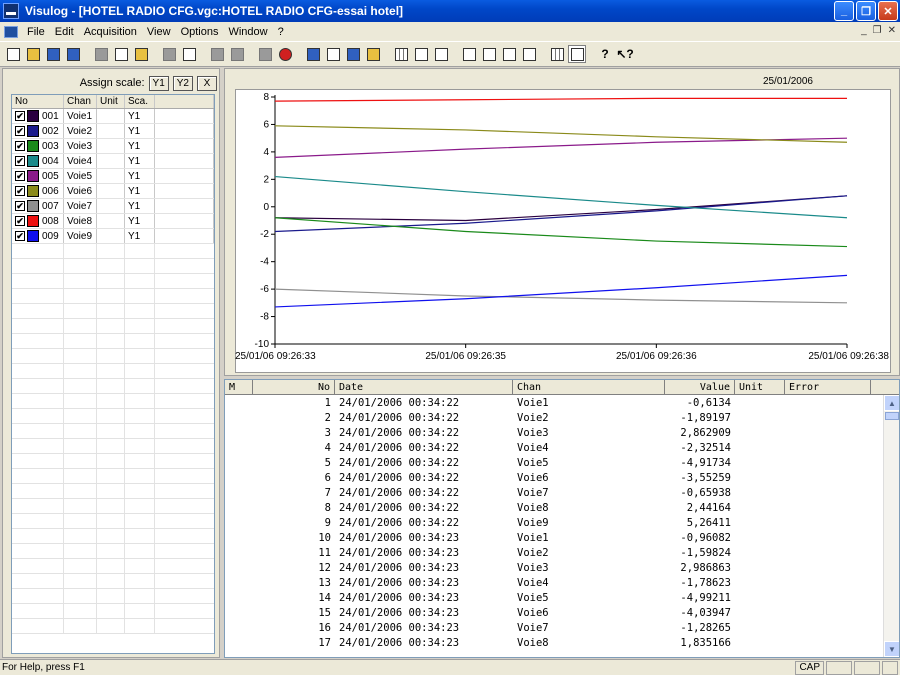 This screenshot has width=900, height=675. I want to click on export-icon, so click(353, 54).